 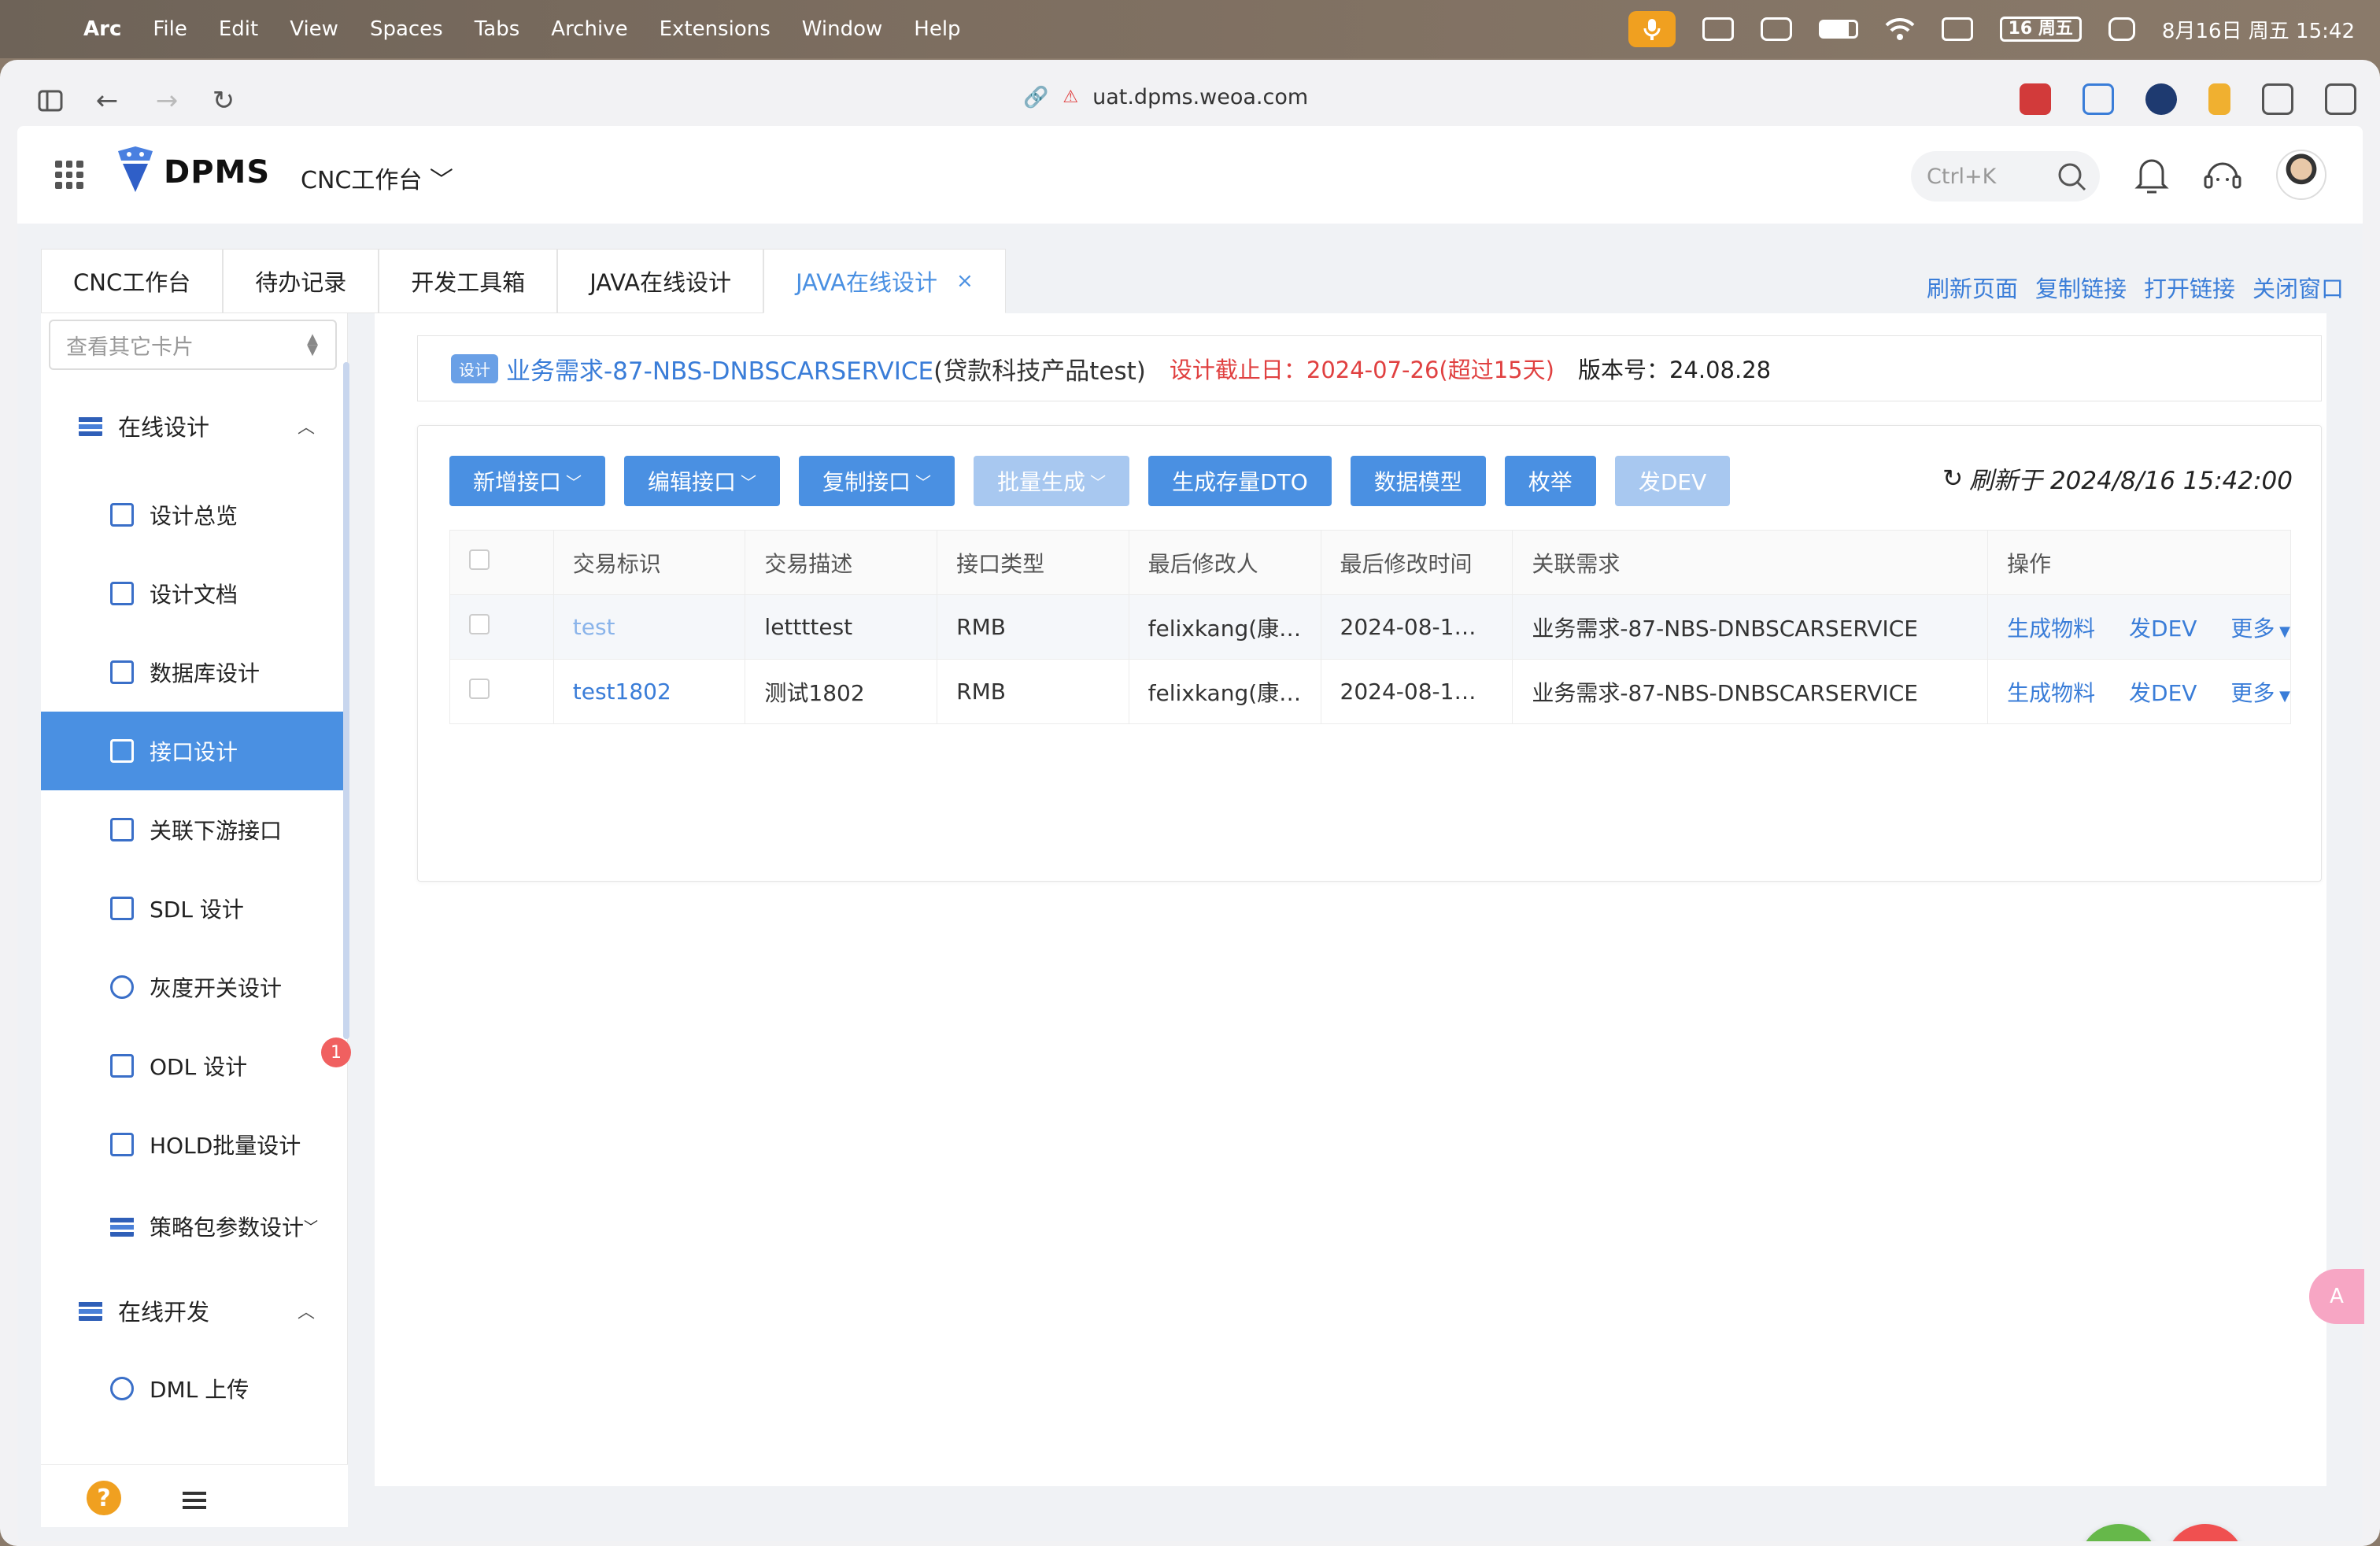 What do you see at coordinates (2222, 175) in the screenshot?
I see `headset-icon` at bounding box center [2222, 175].